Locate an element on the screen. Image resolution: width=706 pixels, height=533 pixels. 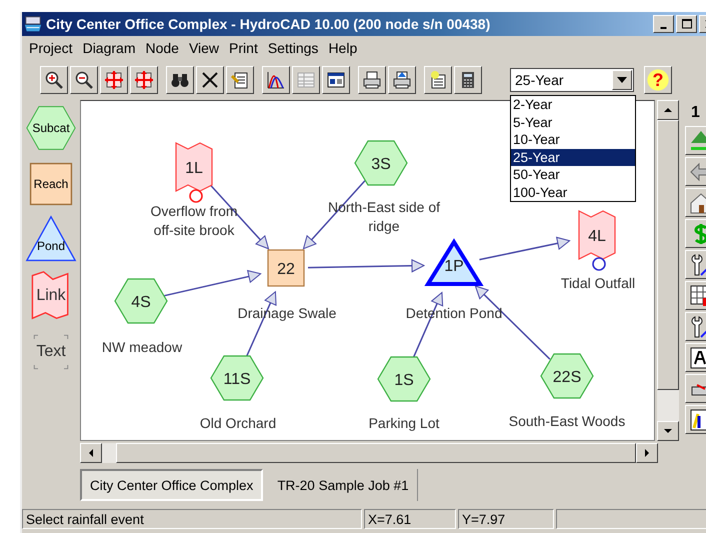
subcat-node: 3S is located at coordinates (381, 163).